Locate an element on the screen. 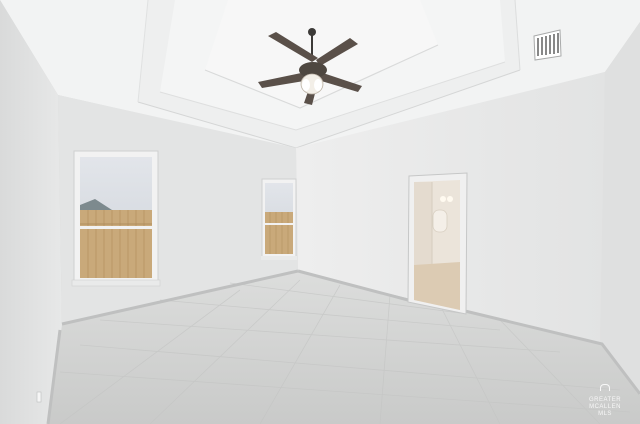 This screenshot has width=640, height=424. window-left is located at coordinates (116, 218).